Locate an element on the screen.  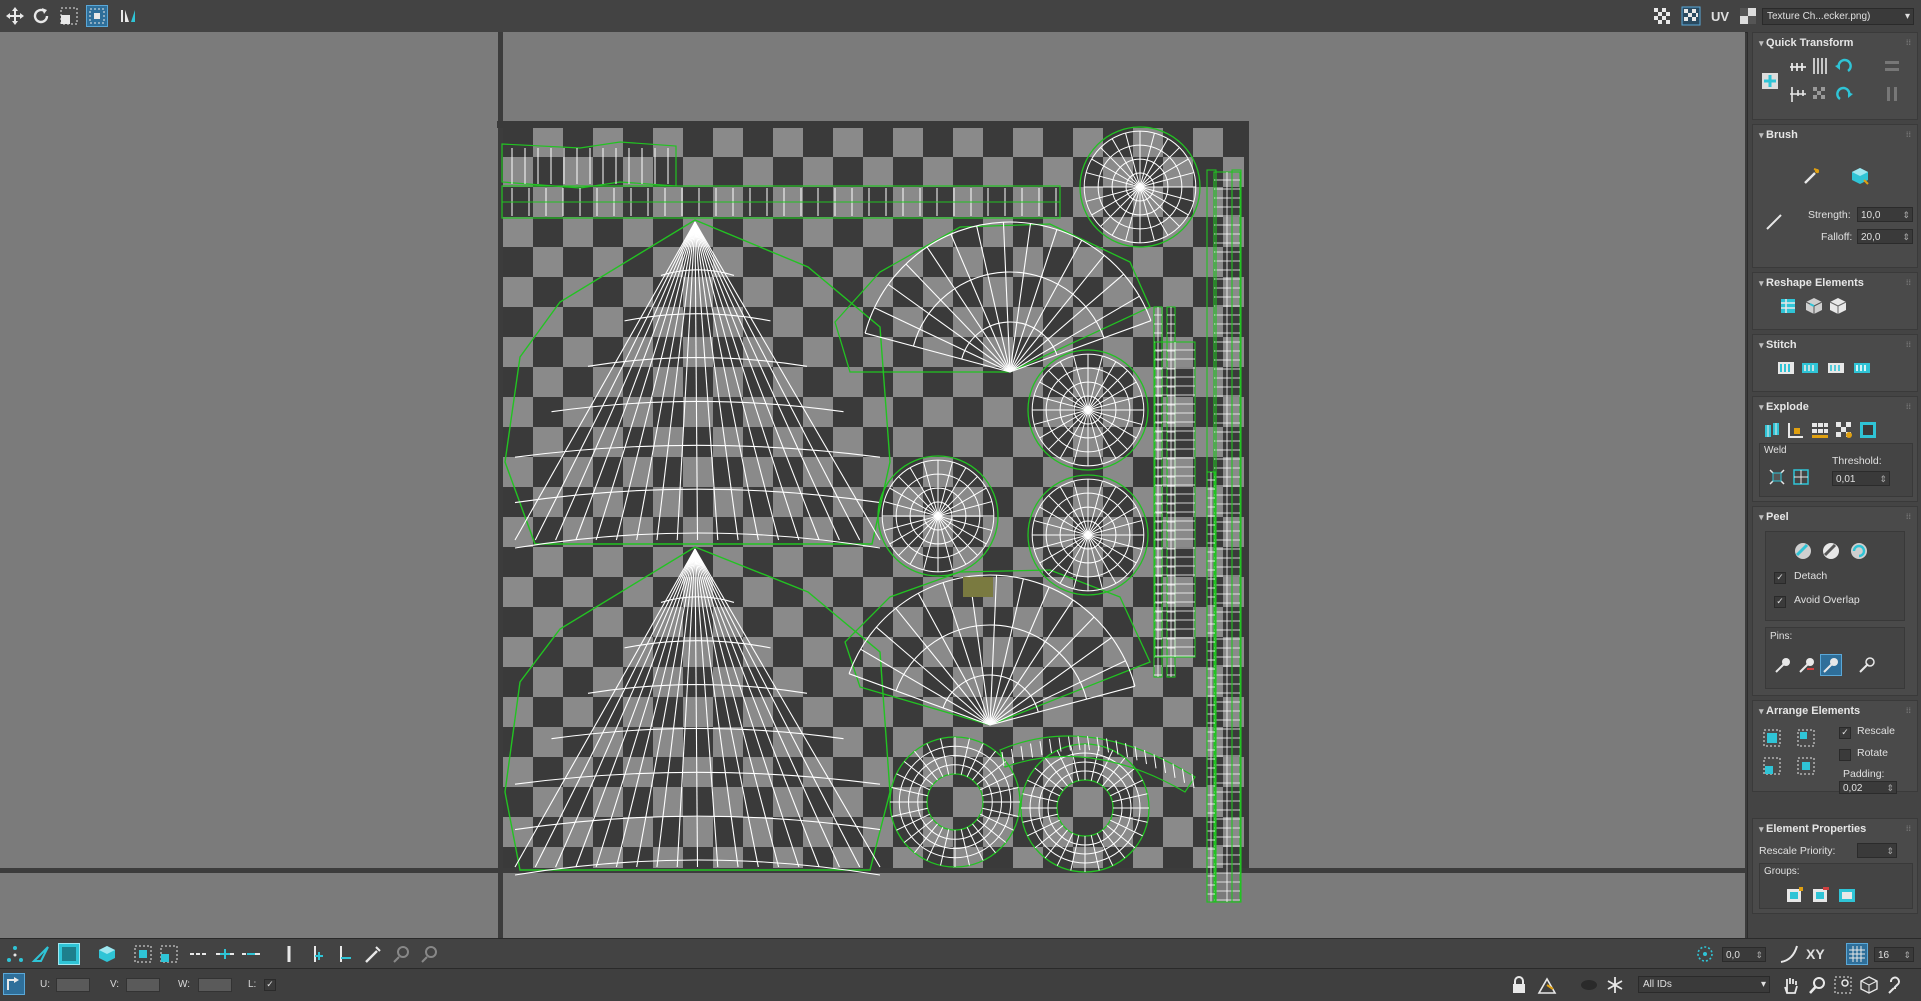
falloff-spinner: 20,0 is located at coordinates (1885, 237).